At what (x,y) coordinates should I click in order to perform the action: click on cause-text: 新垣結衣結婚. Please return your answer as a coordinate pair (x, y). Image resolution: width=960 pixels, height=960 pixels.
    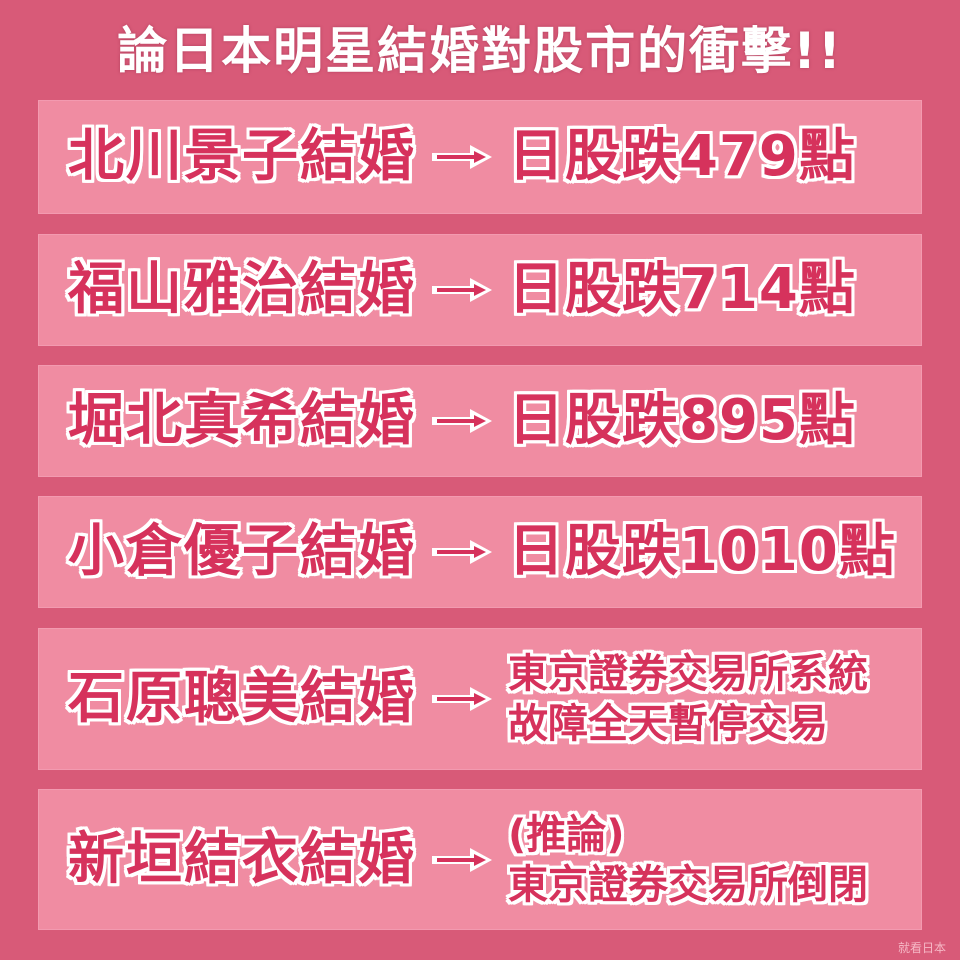
    Looking at the image, I should click on (242, 859).